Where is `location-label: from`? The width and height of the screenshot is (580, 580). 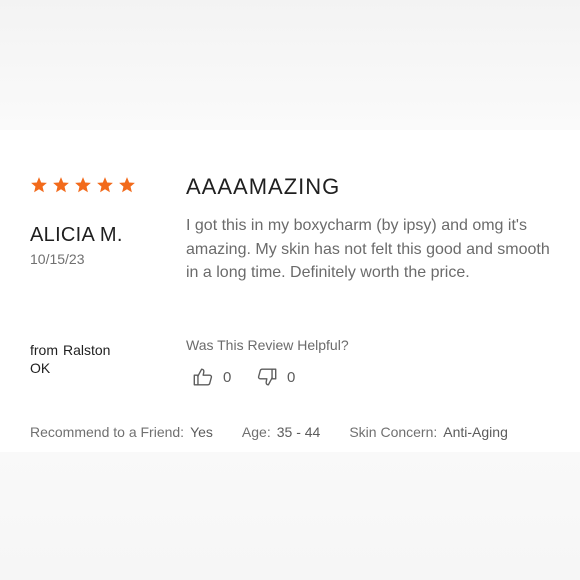 location-label: from is located at coordinates (44, 350).